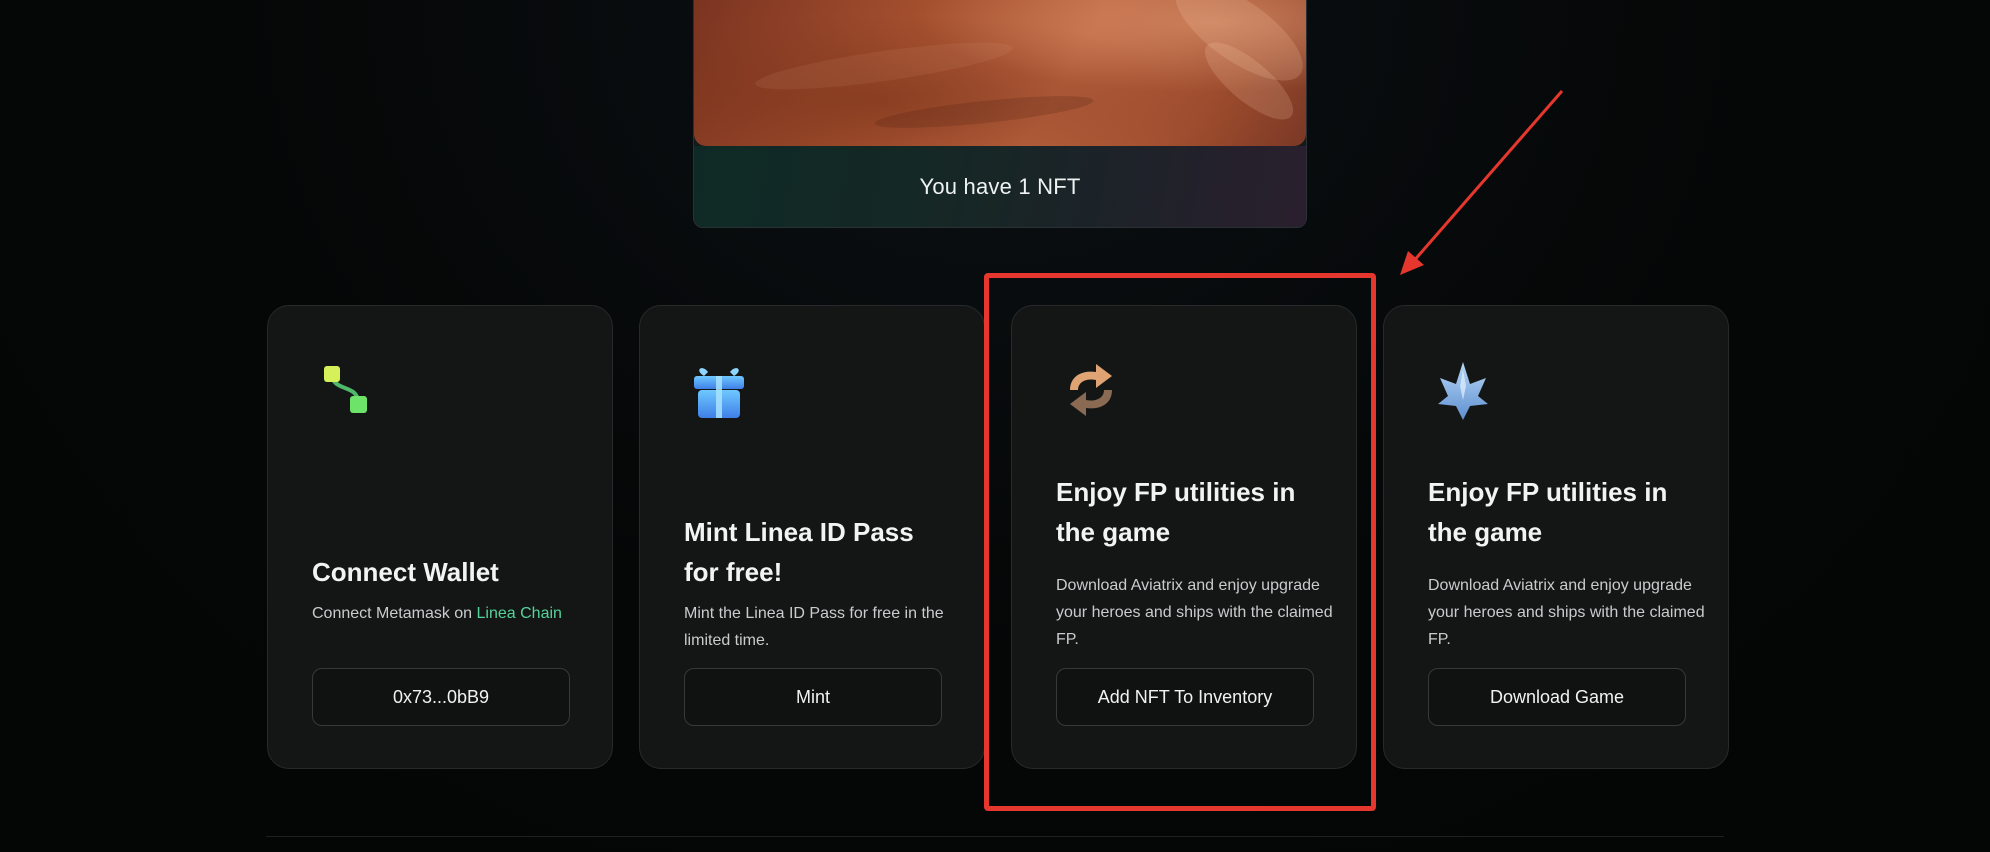 The width and height of the screenshot is (1990, 852). I want to click on download-game-button: Download Game, so click(1557, 697).